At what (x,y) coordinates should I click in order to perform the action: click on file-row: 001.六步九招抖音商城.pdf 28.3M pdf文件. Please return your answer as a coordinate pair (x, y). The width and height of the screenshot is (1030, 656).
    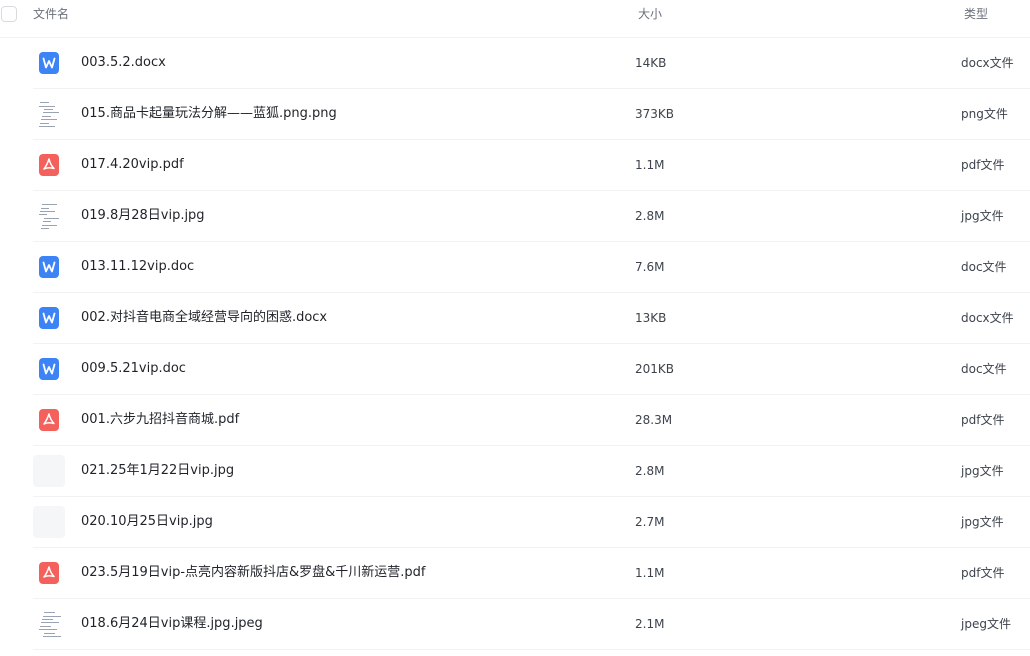
    Looking at the image, I should click on (531, 420).